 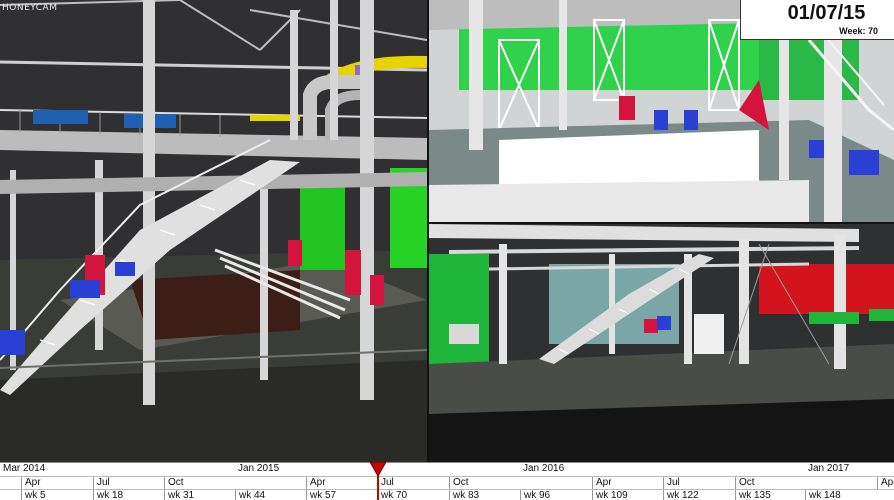 What do you see at coordinates (610, 495) in the screenshot?
I see `timeline-week-label: wk 109` at bounding box center [610, 495].